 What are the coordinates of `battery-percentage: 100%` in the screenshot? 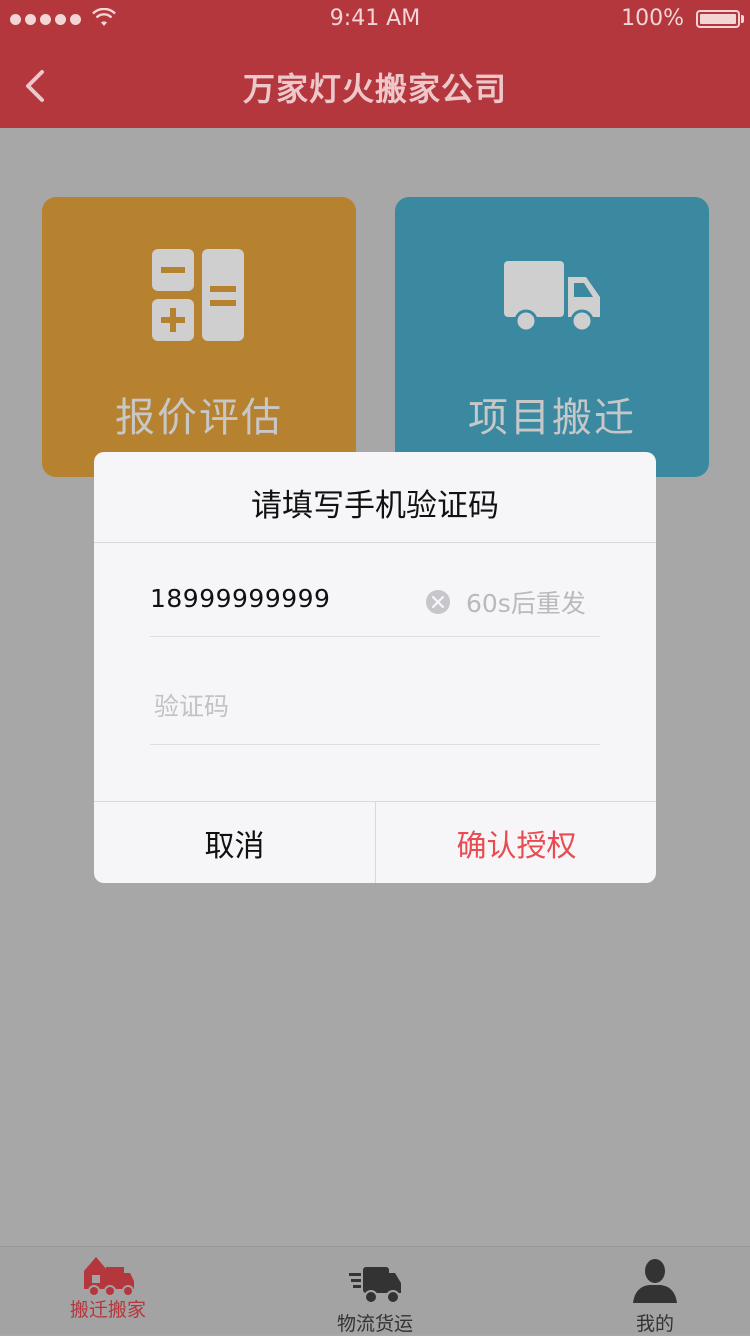 It's located at (652, 18).